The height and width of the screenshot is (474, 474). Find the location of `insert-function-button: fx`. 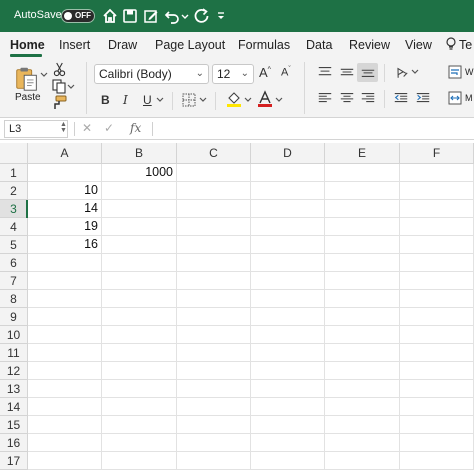

insert-function-button: fx is located at coordinates (135, 128).